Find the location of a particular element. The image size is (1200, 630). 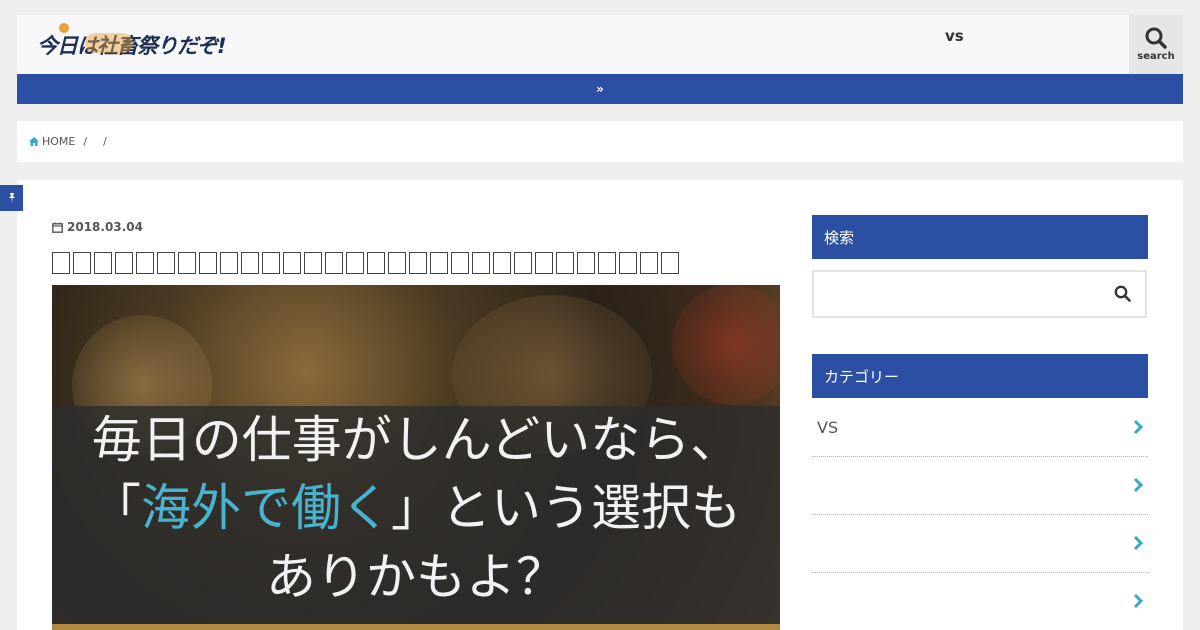

breadcrumb-home: HOME is located at coordinates (52, 141).